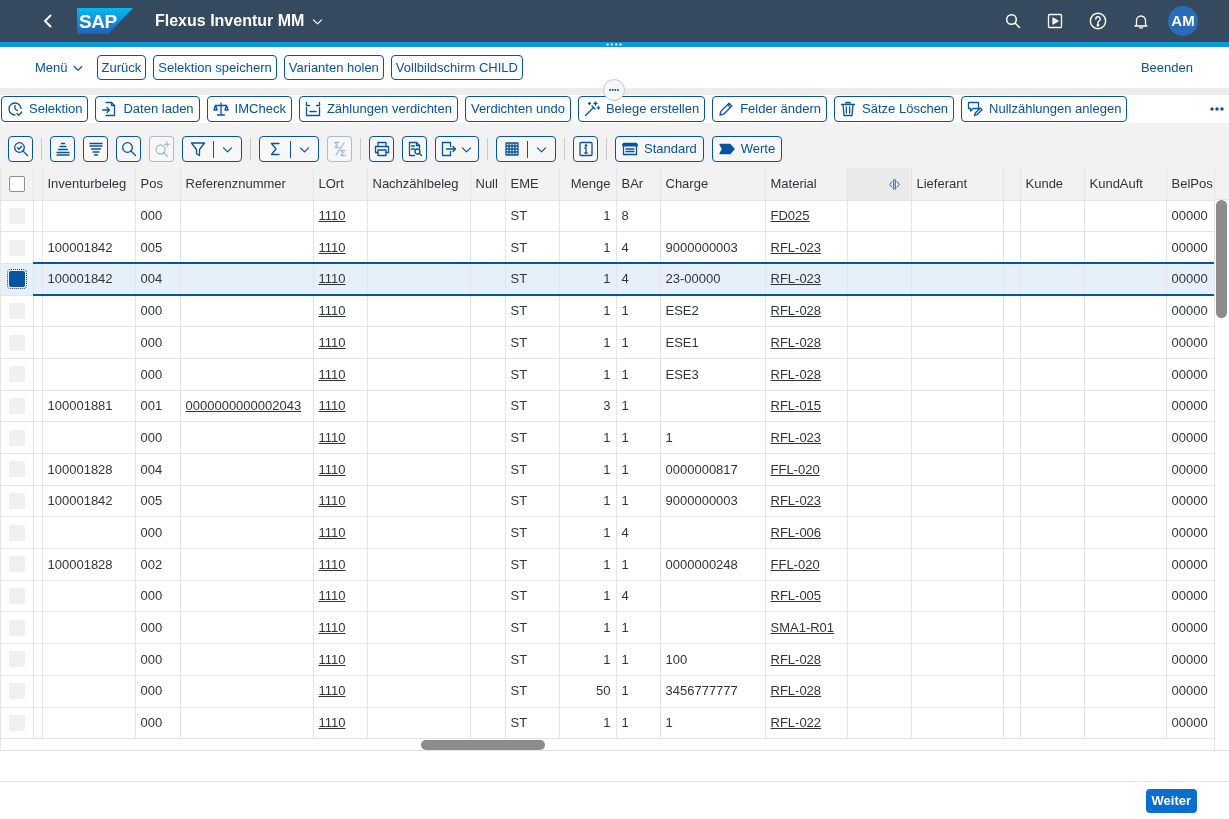 This screenshot has width=1229, height=819. What do you see at coordinates (957, 184) in the screenshot?
I see `column-header: Lieferant` at bounding box center [957, 184].